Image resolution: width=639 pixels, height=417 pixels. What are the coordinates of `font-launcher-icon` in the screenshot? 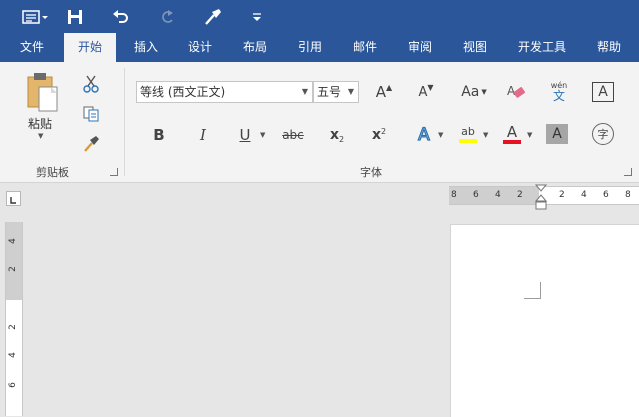 It's located at (628, 172).